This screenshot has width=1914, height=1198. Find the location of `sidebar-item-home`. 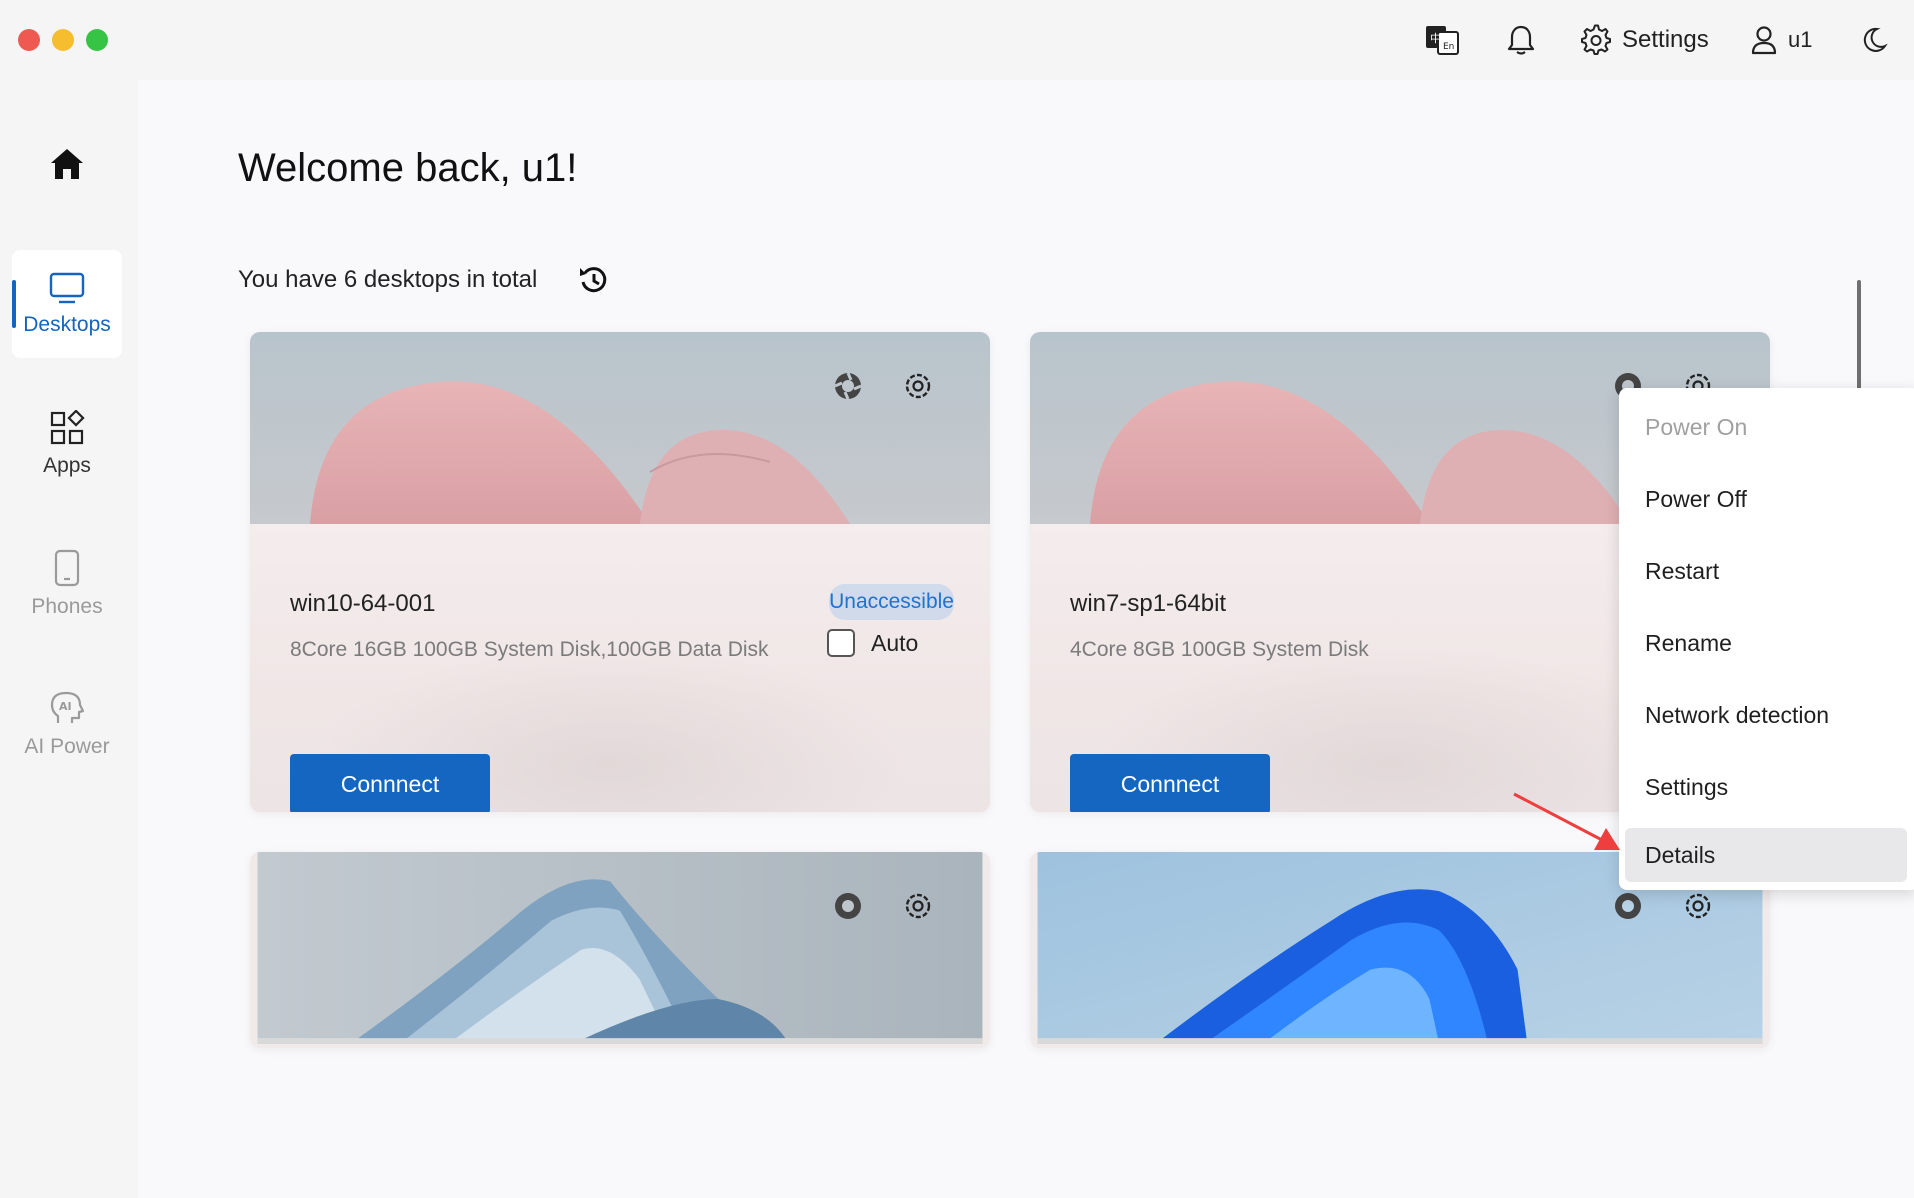

sidebar-item-home is located at coordinates (67, 164).